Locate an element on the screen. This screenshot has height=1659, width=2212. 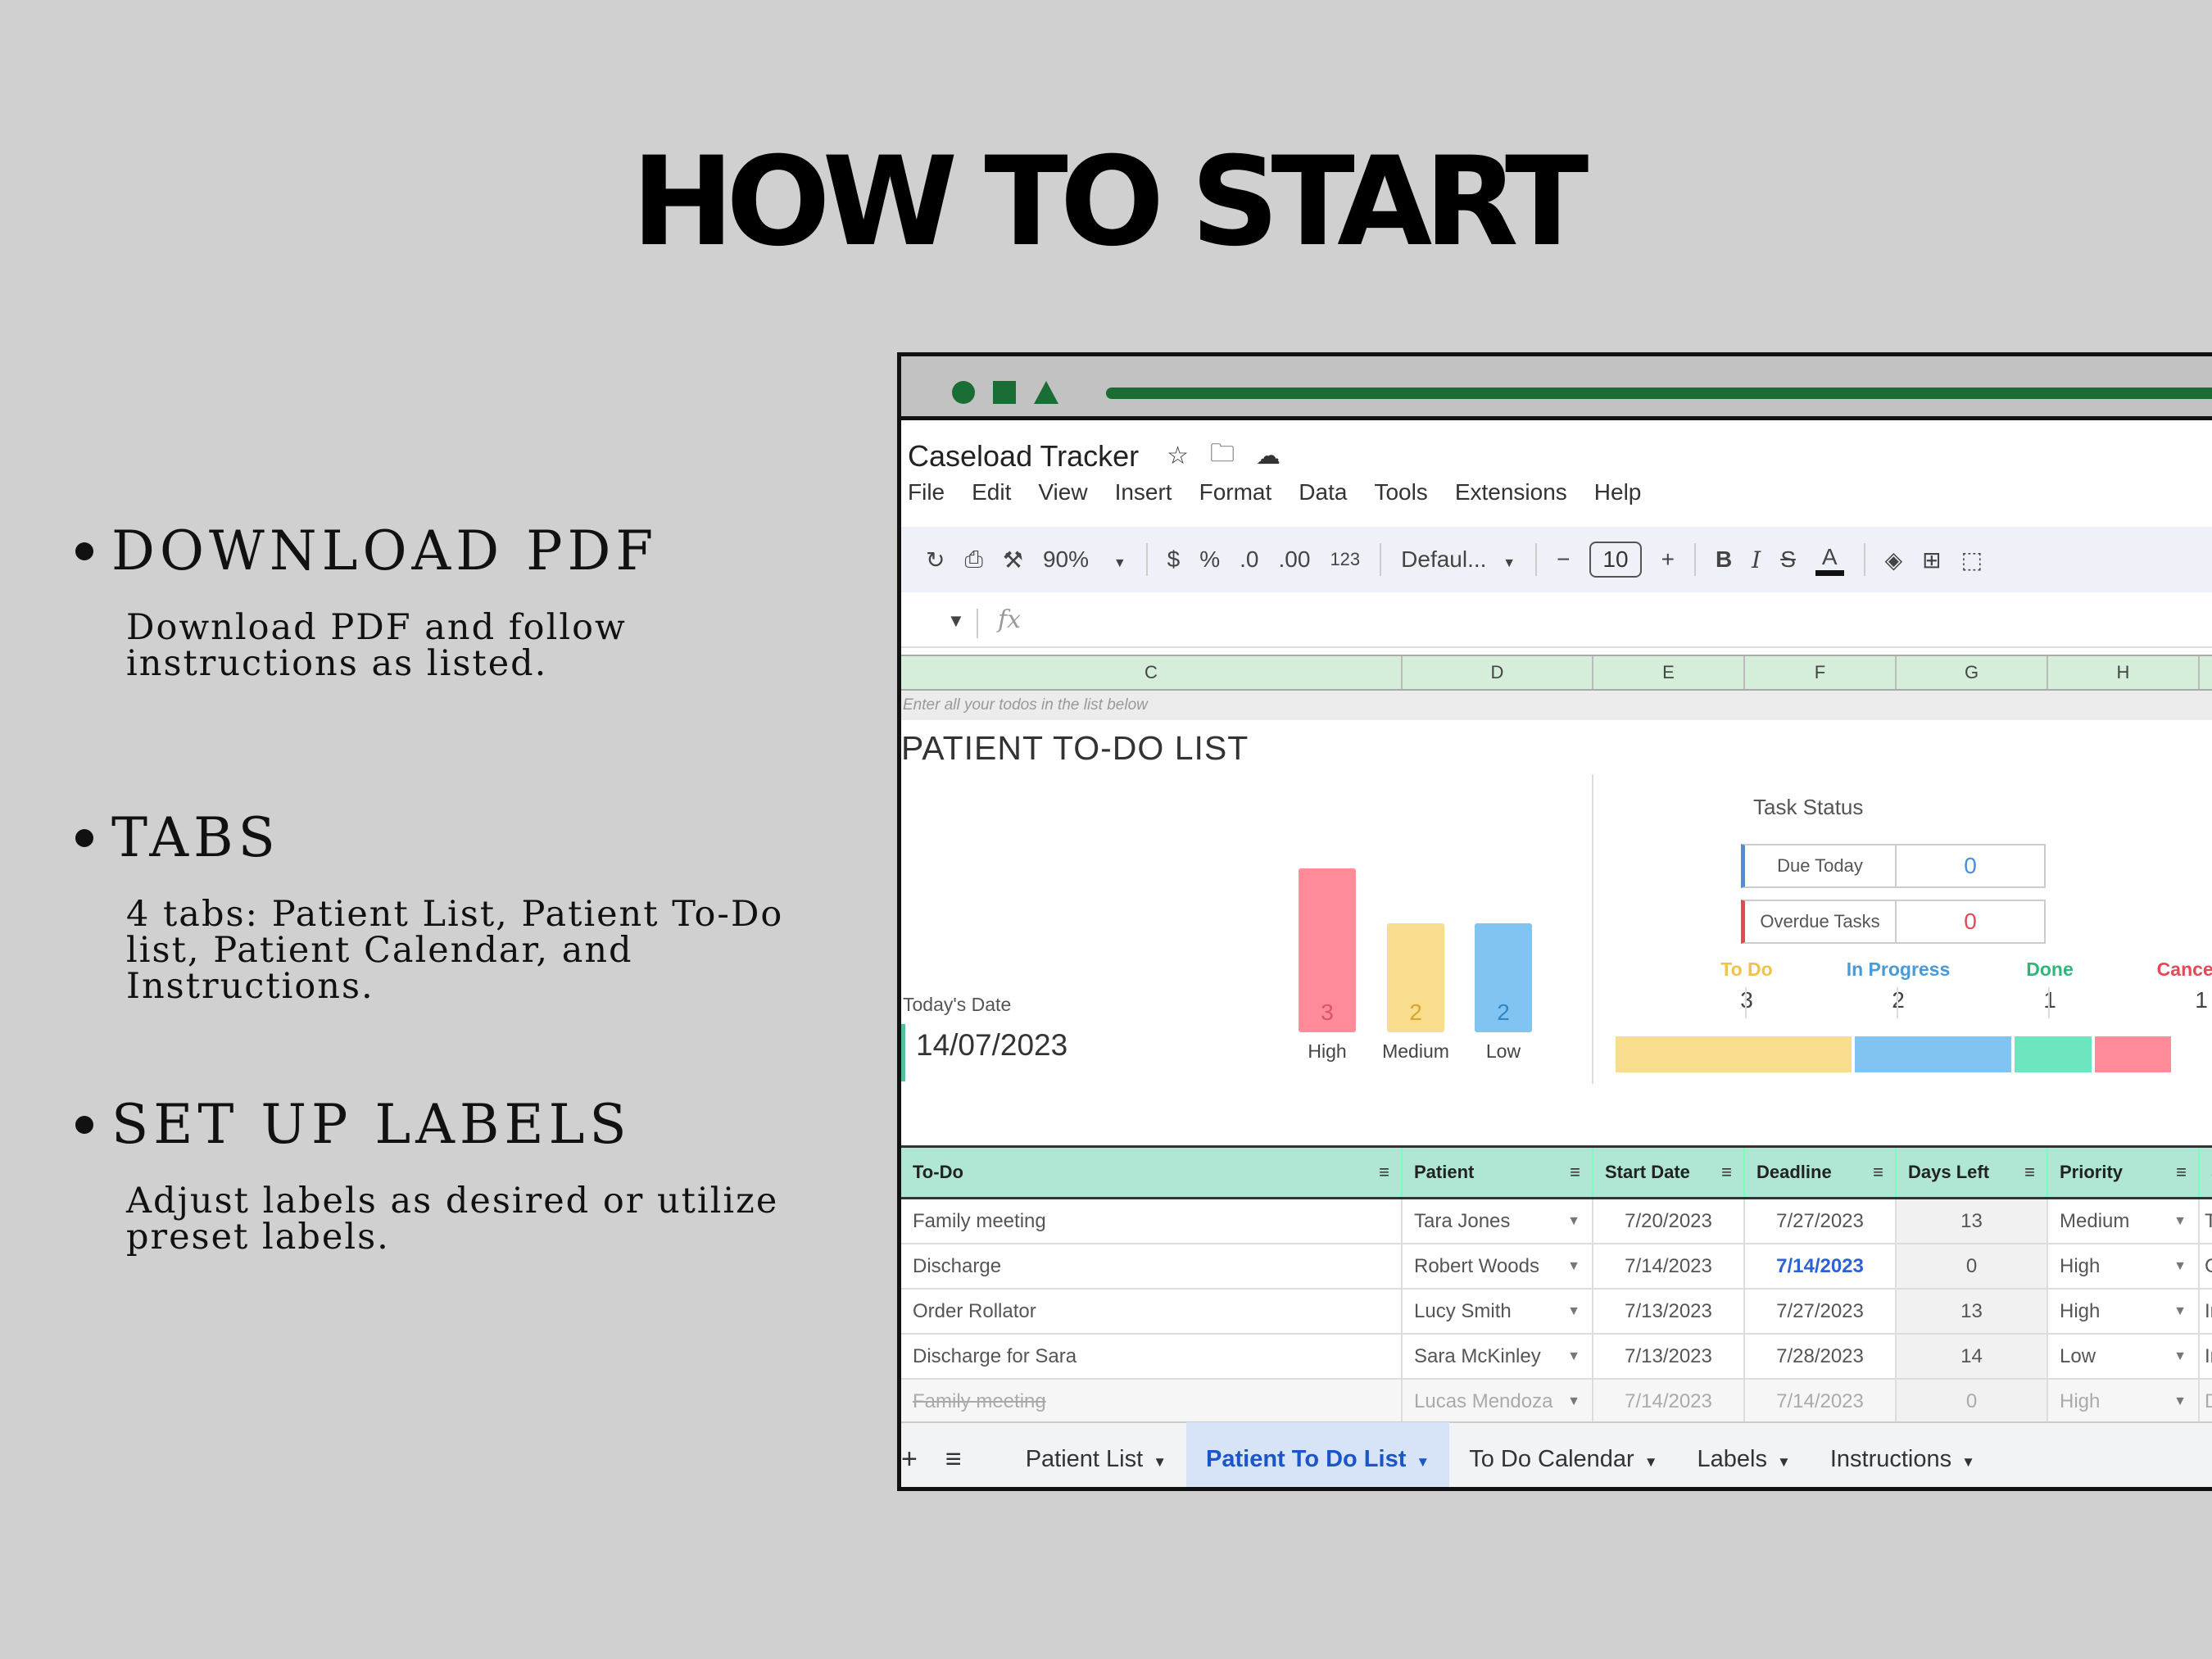
menu-help: Help is located at coordinates (1618, 492).